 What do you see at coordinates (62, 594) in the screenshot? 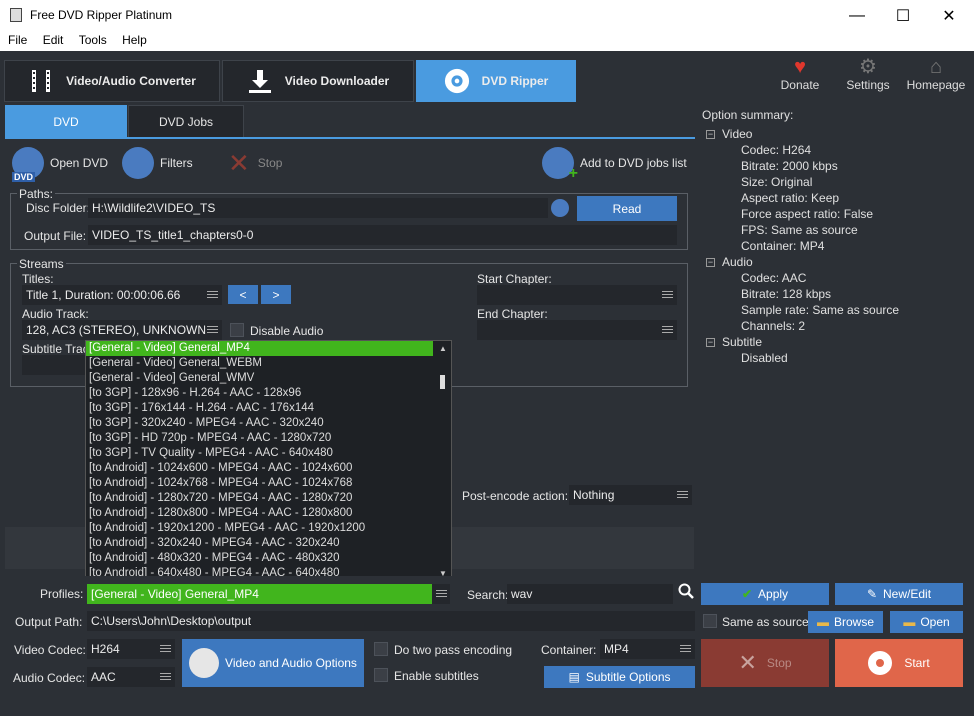
I see `profiles-label: Profiles:` at bounding box center [62, 594].